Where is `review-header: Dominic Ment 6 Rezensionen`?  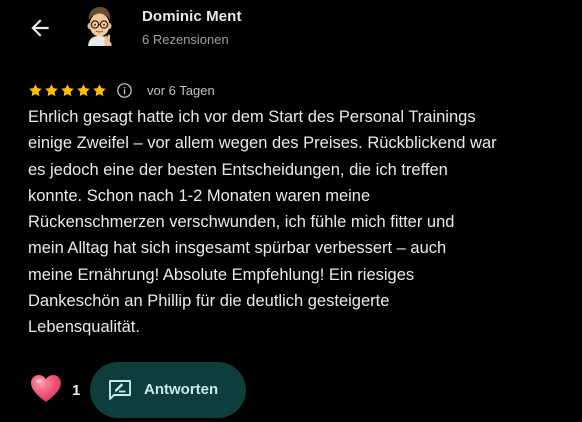 review-header: Dominic Ment 6 Rezensionen is located at coordinates (291, 31).